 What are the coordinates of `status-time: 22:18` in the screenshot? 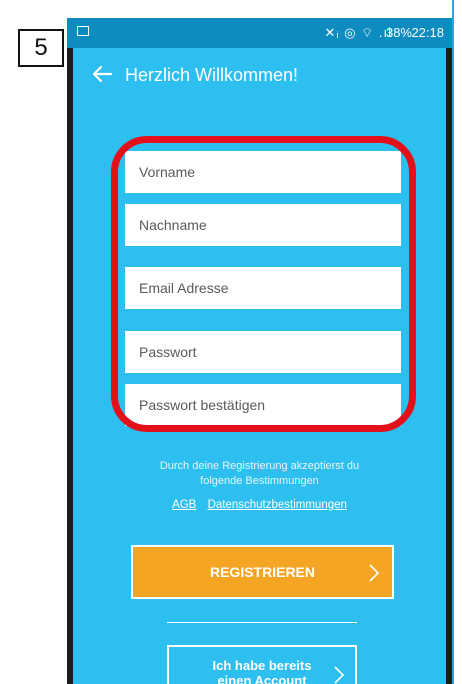 It's located at (427, 32).